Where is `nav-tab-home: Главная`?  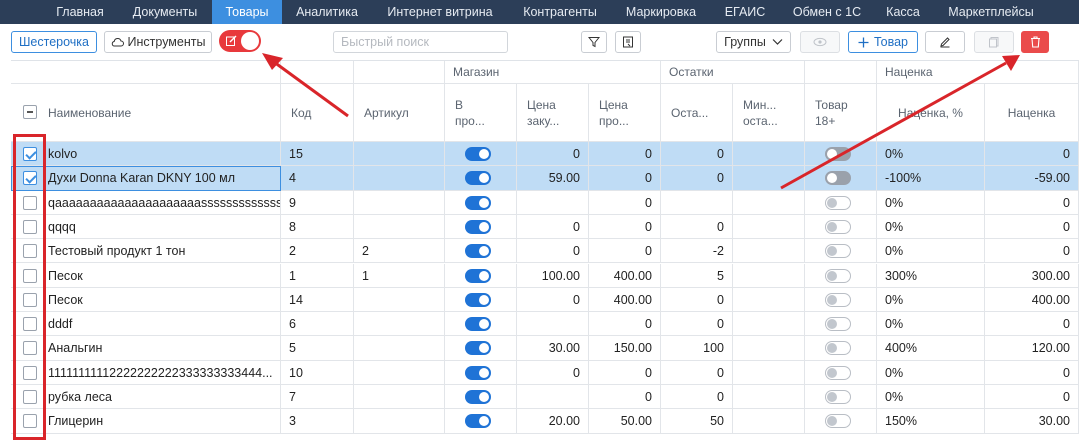 nav-tab-home: Главная is located at coordinates (80, 12).